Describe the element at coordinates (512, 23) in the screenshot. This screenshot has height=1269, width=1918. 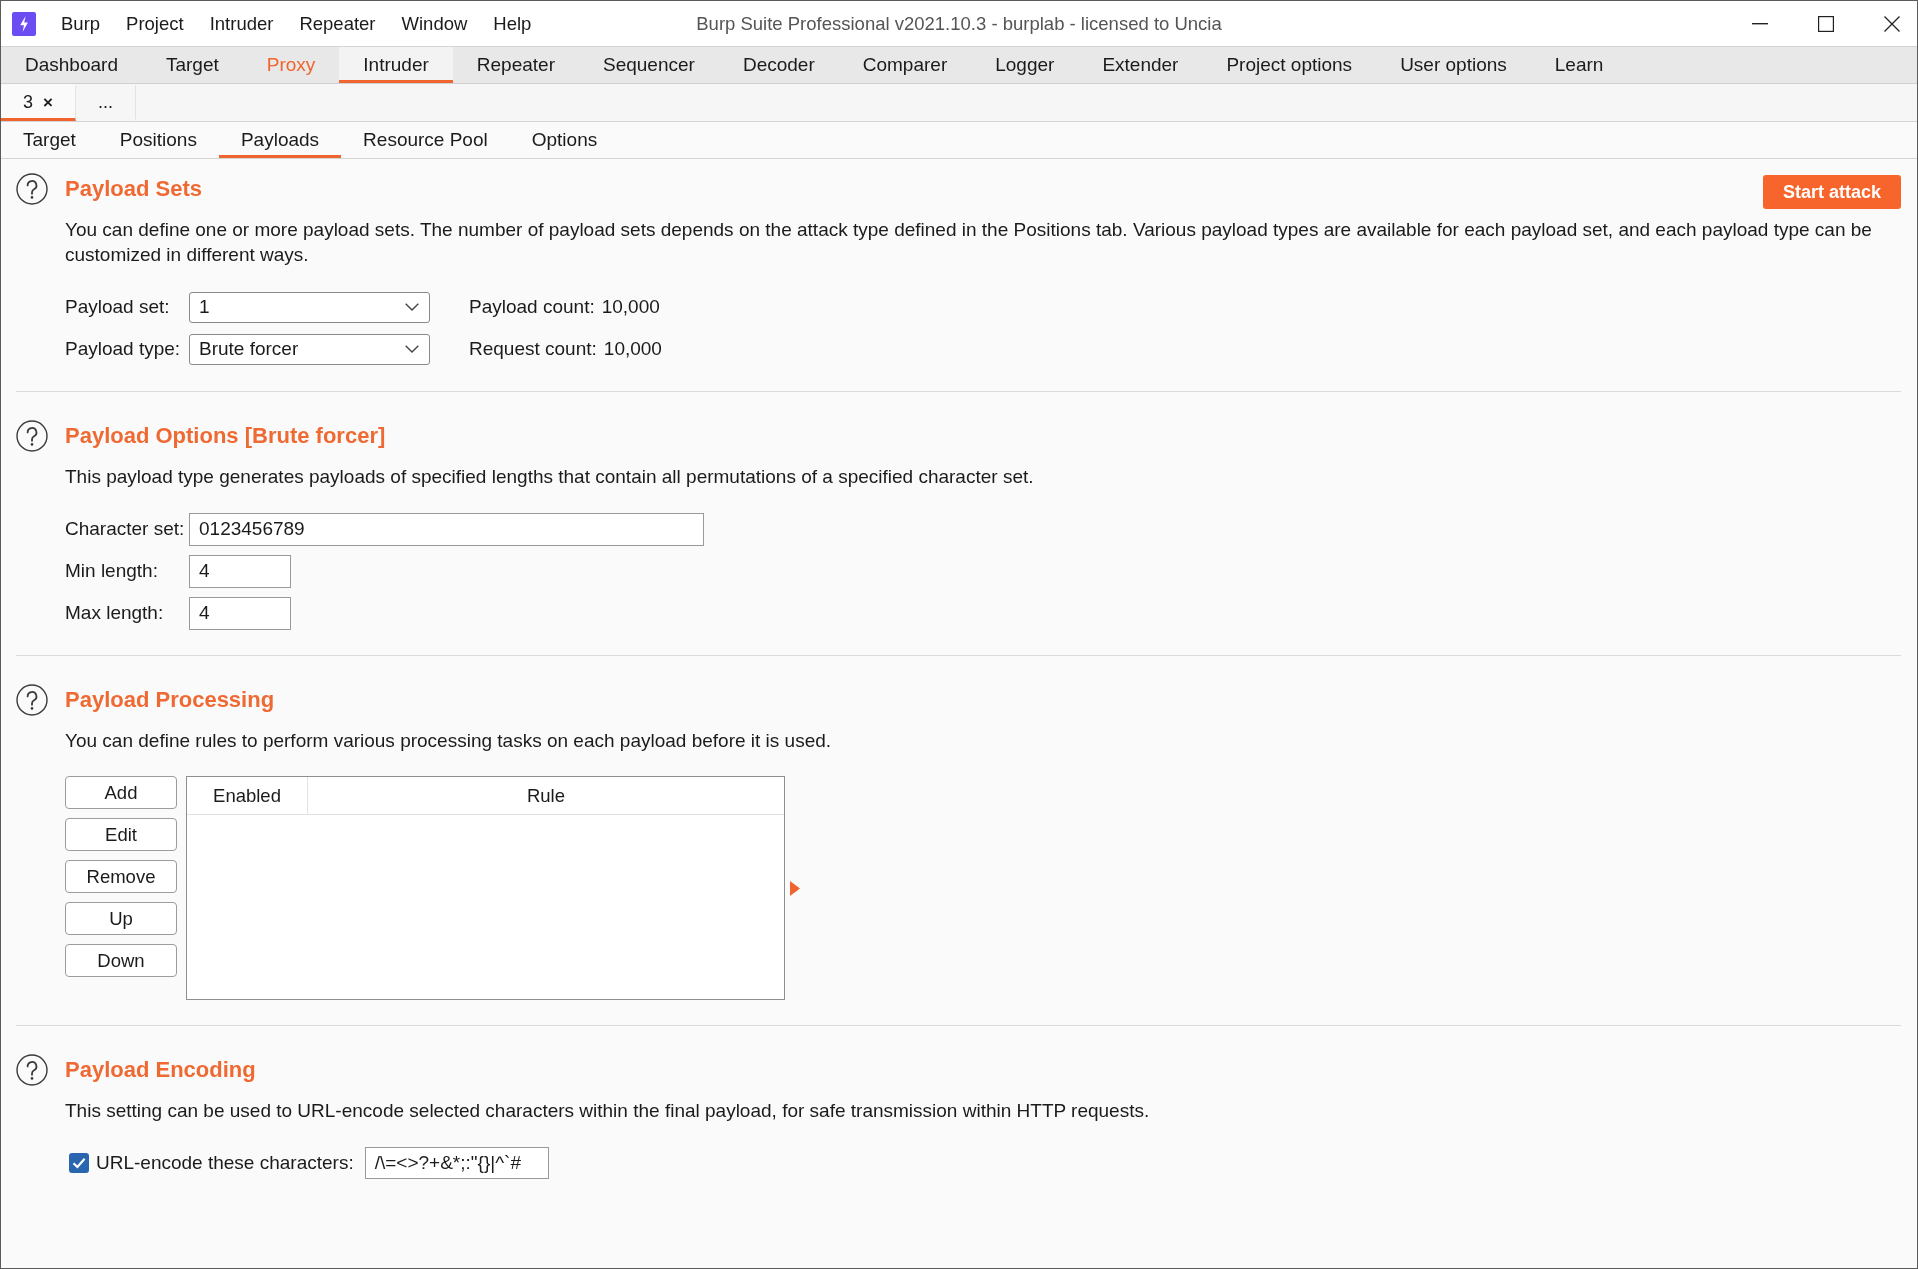
I see `menu-item: Help` at that location.